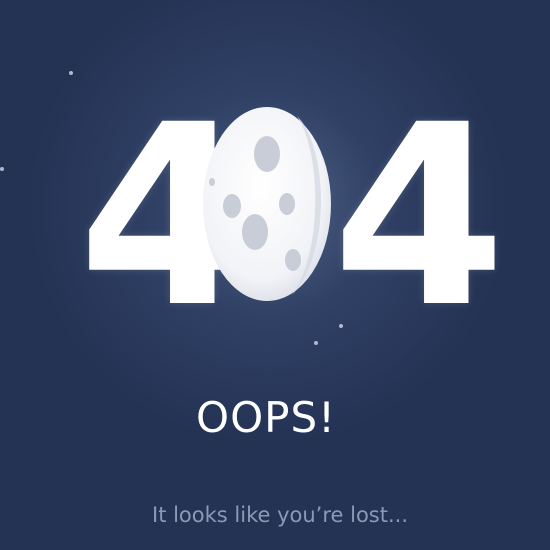 The width and height of the screenshot is (550, 550). What do you see at coordinates (267, 204) in the screenshot?
I see `moon-icon` at bounding box center [267, 204].